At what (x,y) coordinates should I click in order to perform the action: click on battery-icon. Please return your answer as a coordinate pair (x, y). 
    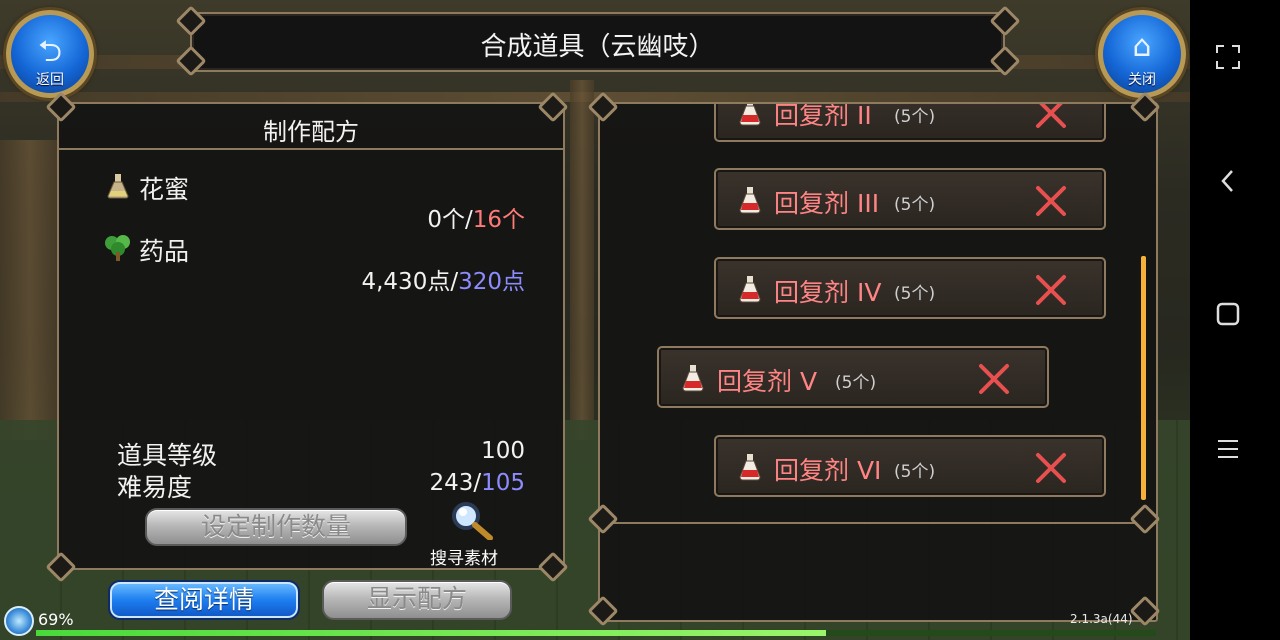
    Looking at the image, I should click on (19, 621).